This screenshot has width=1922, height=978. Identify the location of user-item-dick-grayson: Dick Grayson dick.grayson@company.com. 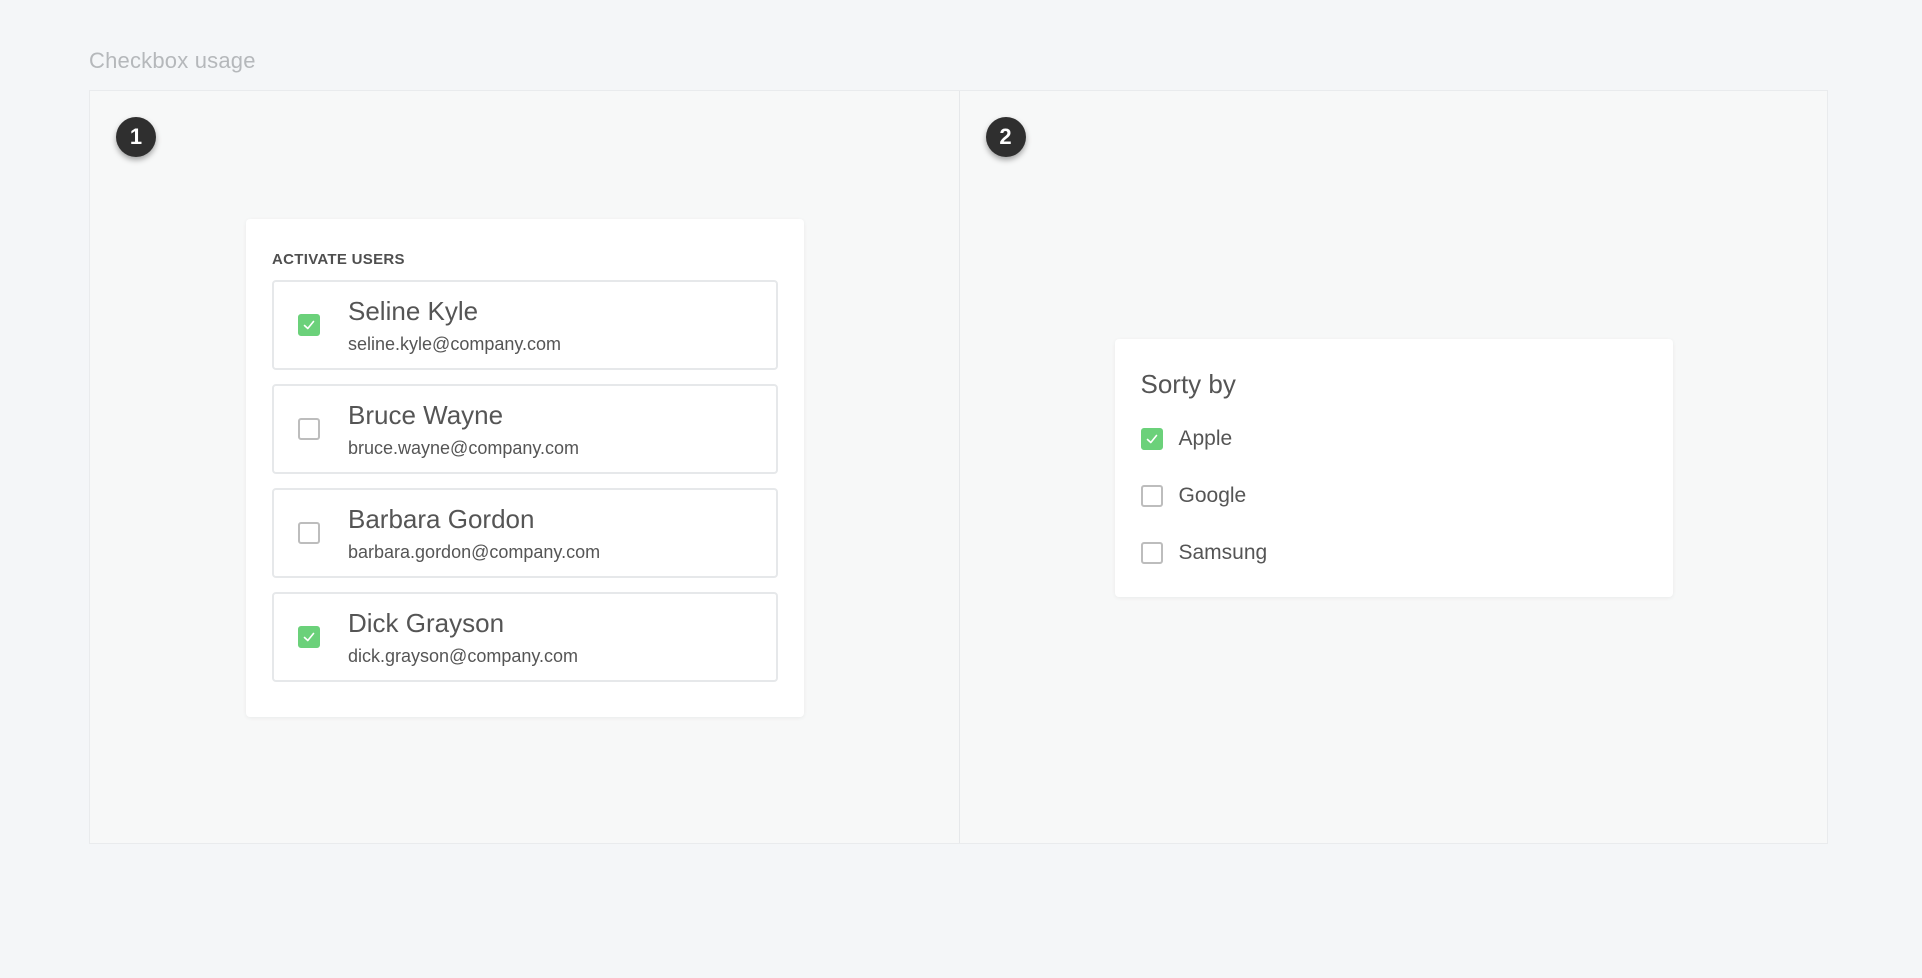
(525, 637).